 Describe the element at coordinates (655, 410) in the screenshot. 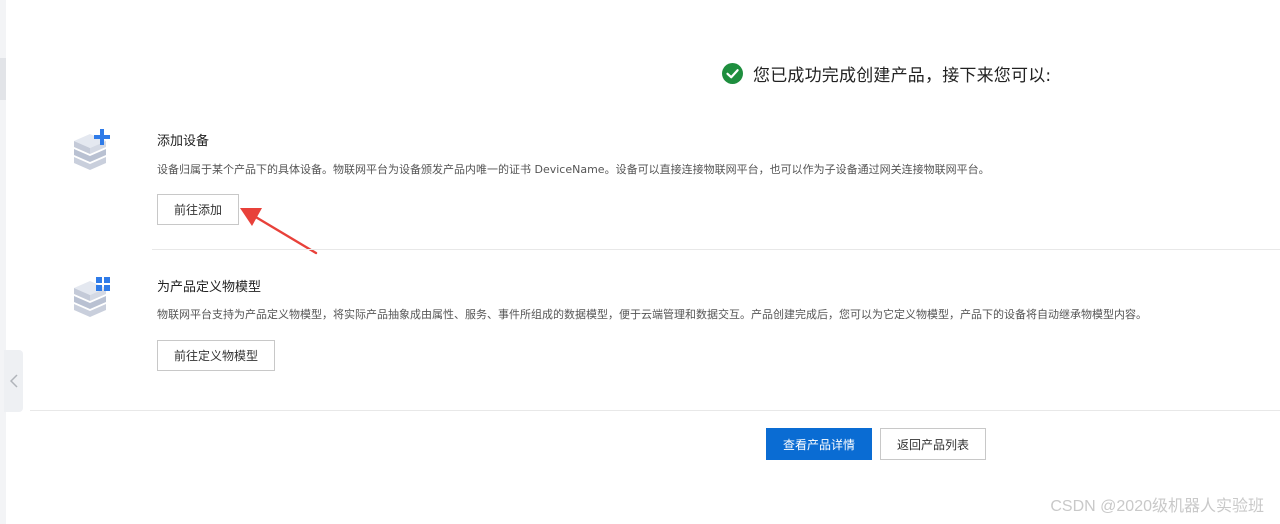

I see `footer-divider` at that location.